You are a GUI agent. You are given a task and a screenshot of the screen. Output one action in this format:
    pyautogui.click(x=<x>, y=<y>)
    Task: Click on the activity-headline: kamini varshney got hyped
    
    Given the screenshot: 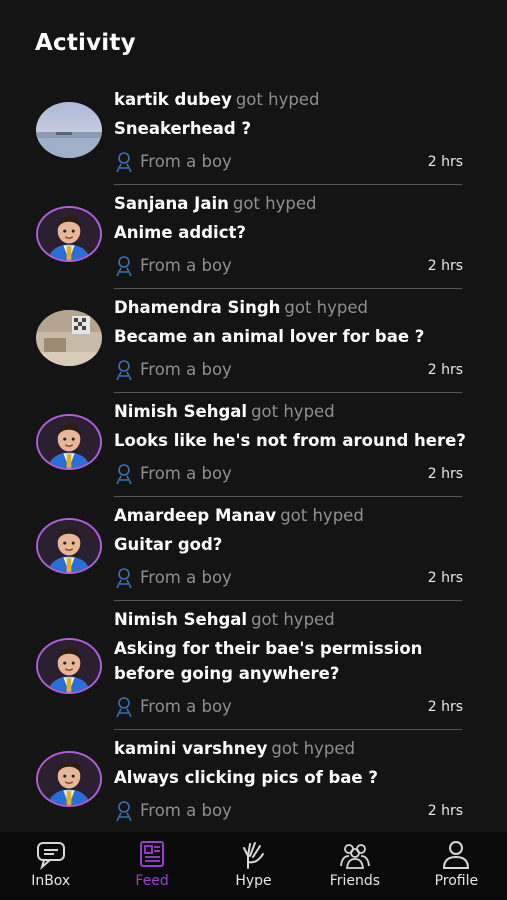 What is the action you would take?
    pyautogui.click(x=234, y=748)
    